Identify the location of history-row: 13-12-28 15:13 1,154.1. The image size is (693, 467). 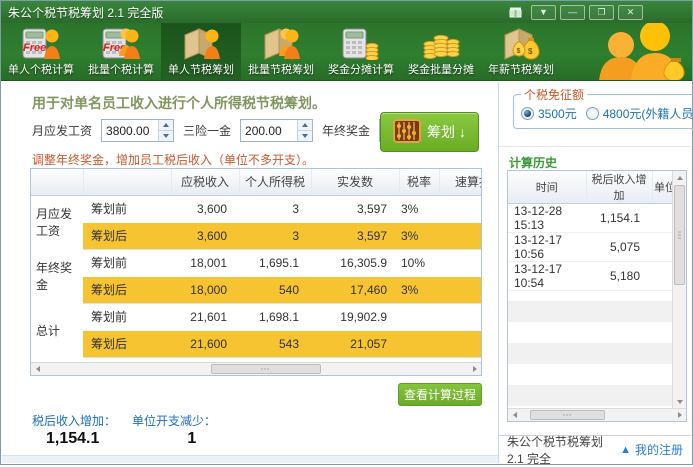
(590, 218).